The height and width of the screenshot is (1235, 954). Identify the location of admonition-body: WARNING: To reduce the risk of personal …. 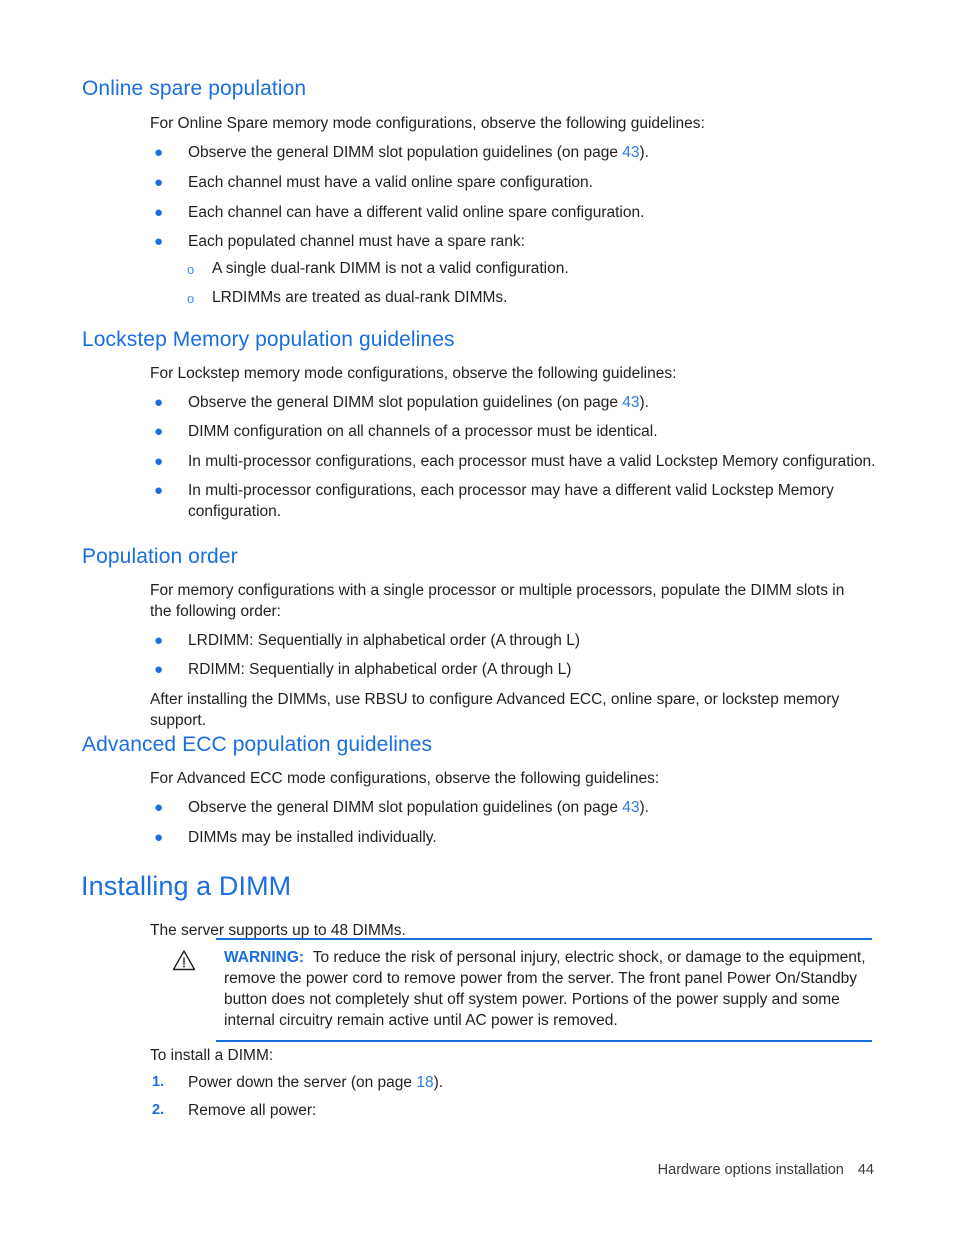
(521, 990).